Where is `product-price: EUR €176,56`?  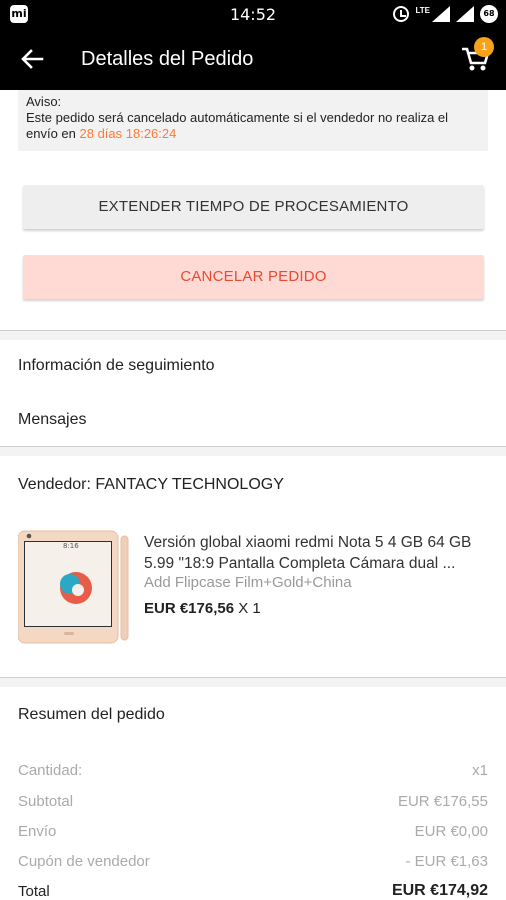 product-price: EUR €176,56 is located at coordinates (189, 608).